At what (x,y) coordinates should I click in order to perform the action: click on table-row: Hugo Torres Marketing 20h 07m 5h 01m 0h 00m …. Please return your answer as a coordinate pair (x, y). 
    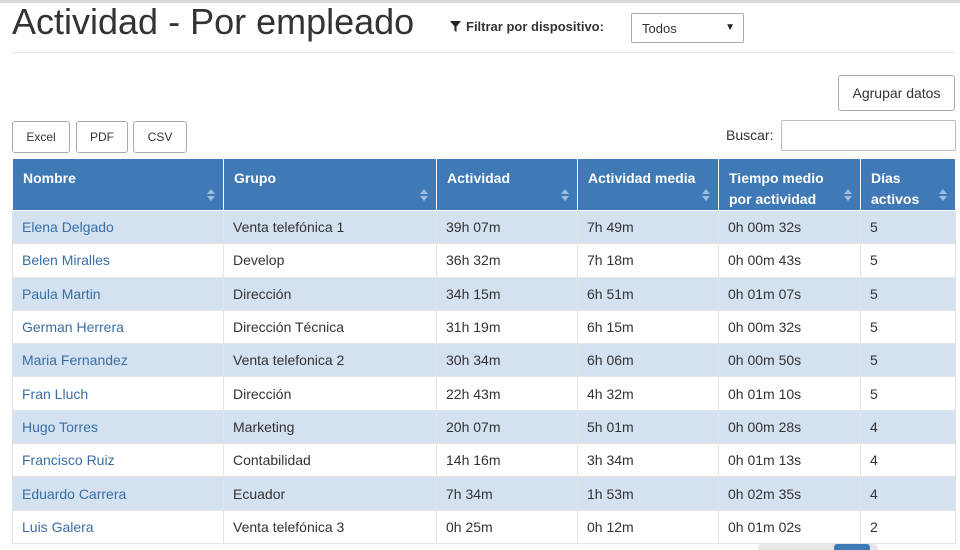
    Looking at the image, I should click on (484, 427).